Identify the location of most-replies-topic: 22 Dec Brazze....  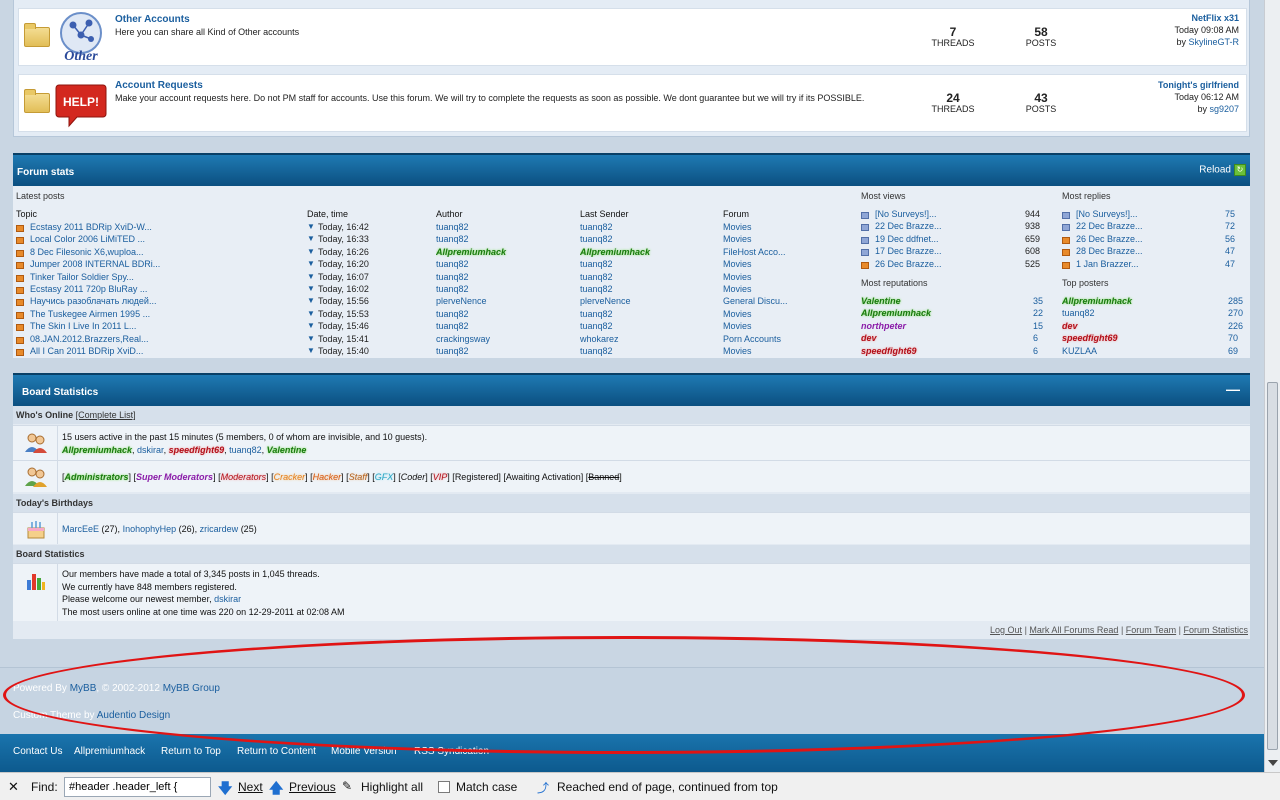
(1121, 226).